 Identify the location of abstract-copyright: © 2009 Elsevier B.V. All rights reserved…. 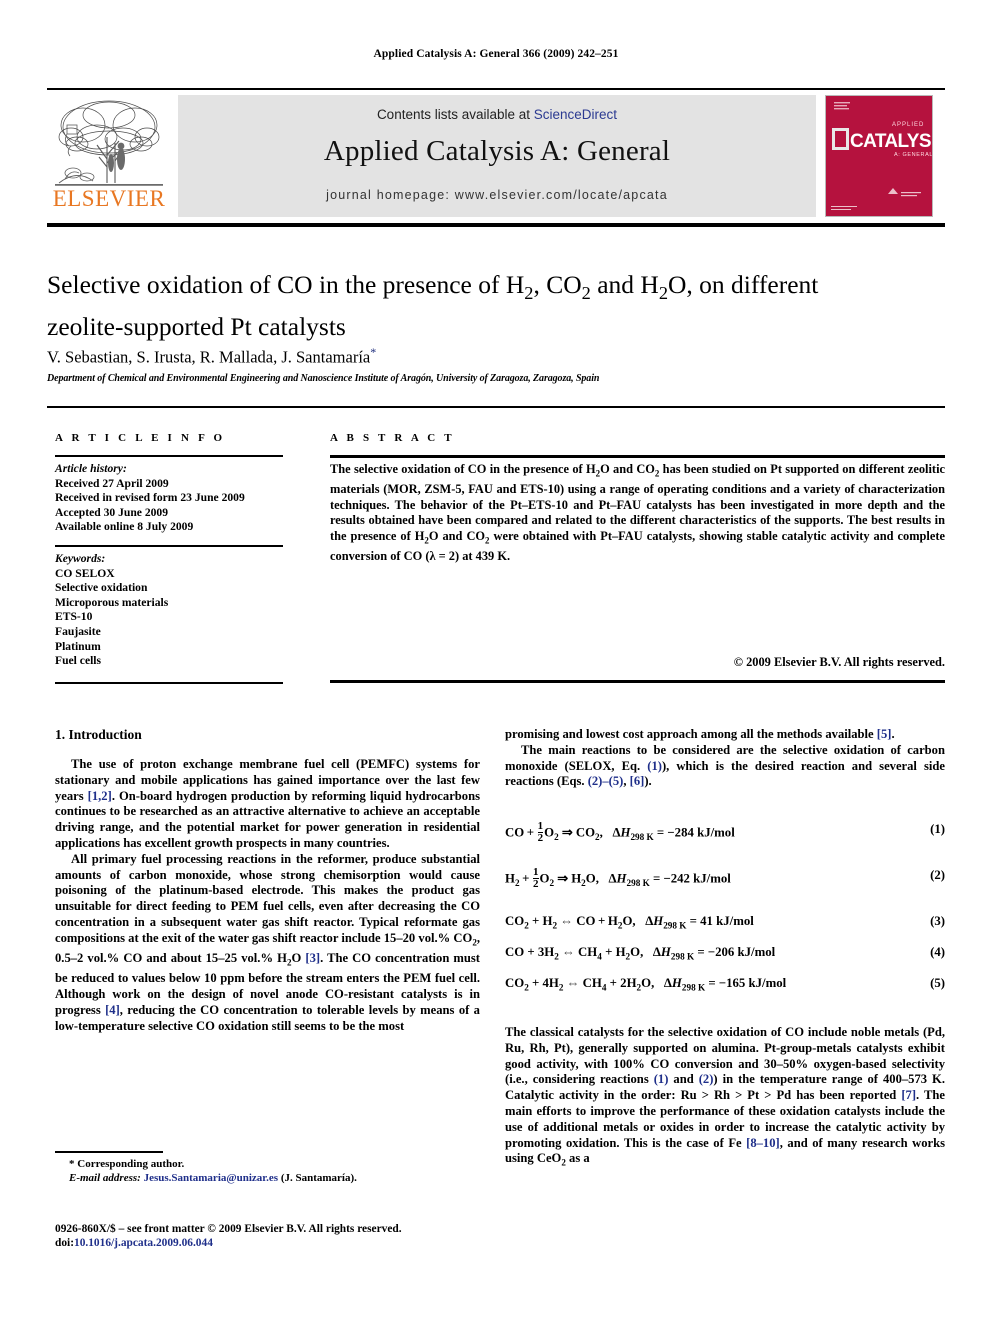
(839, 662).